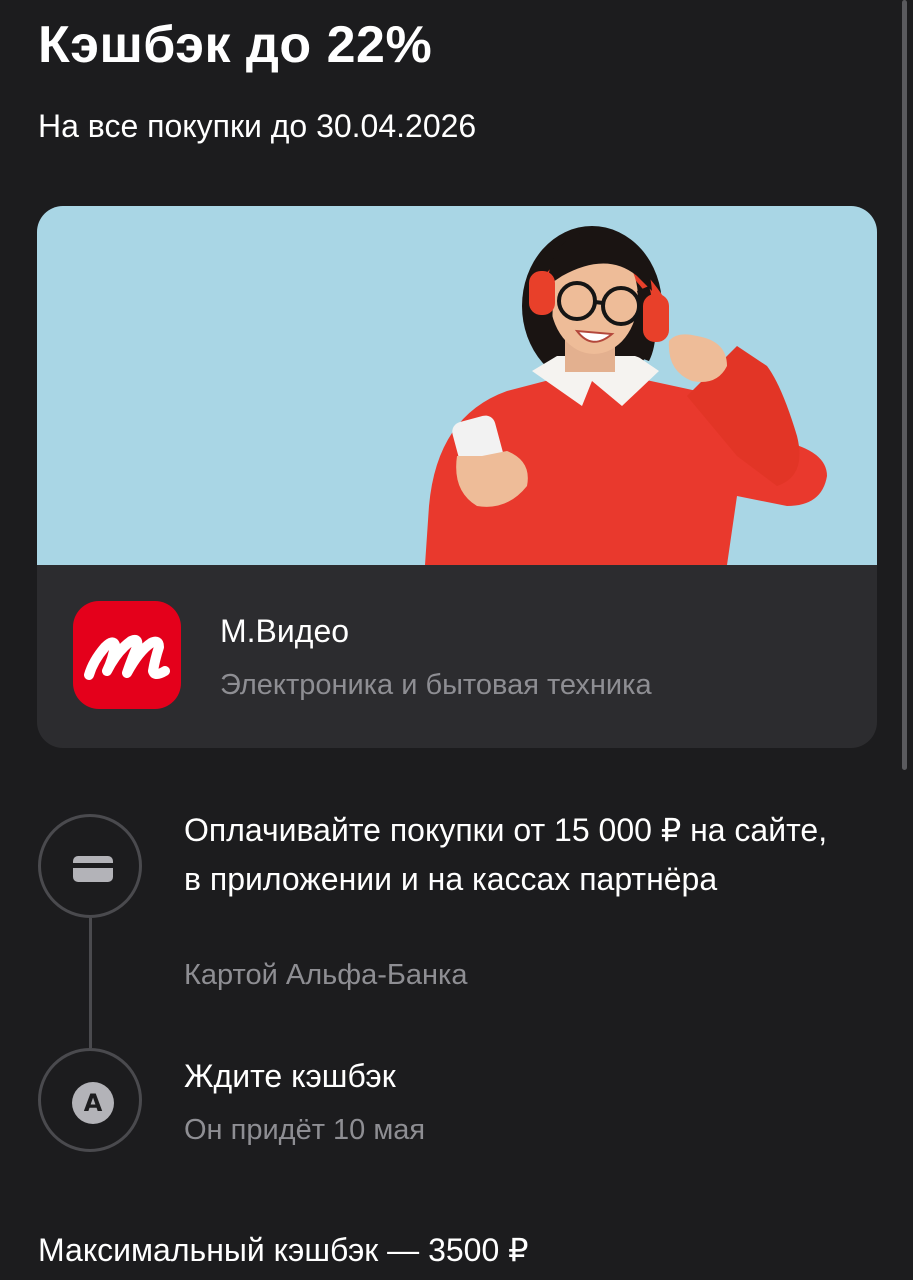  What do you see at coordinates (257, 126) in the screenshot?
I see `page-subtitle: На все покупки до 30.04.2026` at bounding box center [257, 126].